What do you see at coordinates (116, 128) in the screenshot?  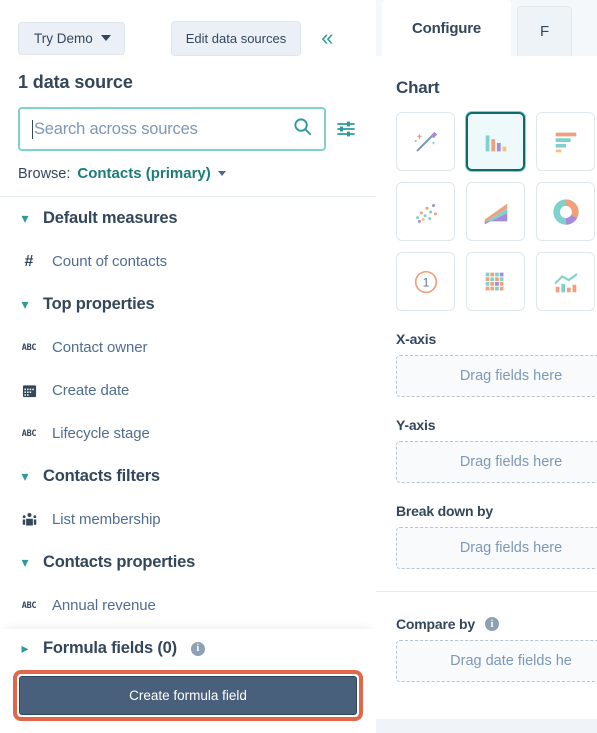 I see `search-placeholder: Search across sources` at bounding box center [116, 128].